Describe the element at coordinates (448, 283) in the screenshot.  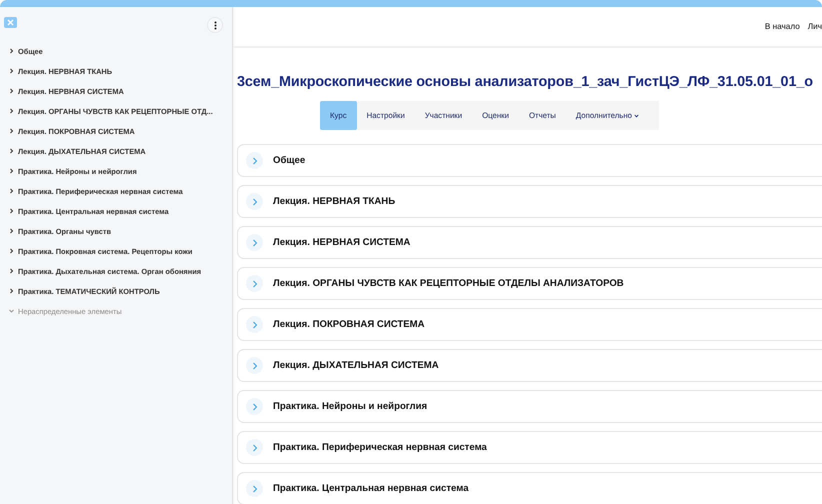
I see `section-title: Лекция. ОРГАНЫ ЧУВСТВ КАК РЕЦЕПТОРНЫЕ ОТДЕЛЫ АНАЛИЗАТОРОВ` at that location.